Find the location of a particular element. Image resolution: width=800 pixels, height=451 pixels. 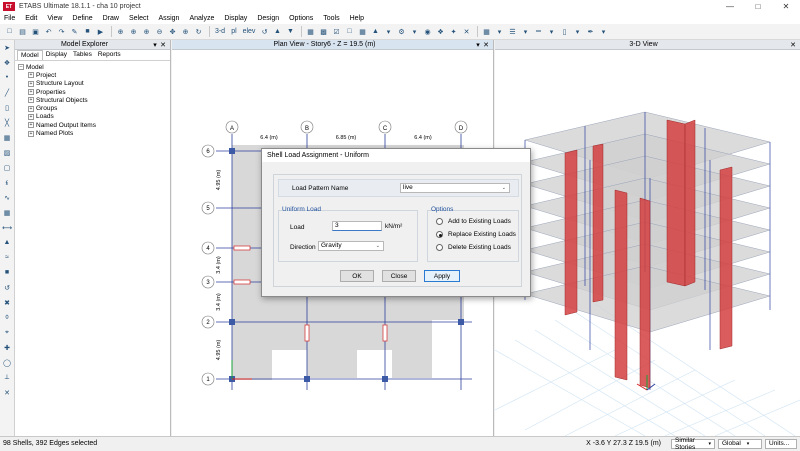

zoom-restore-icon: ⊕ is located at coordinates (133, 31).